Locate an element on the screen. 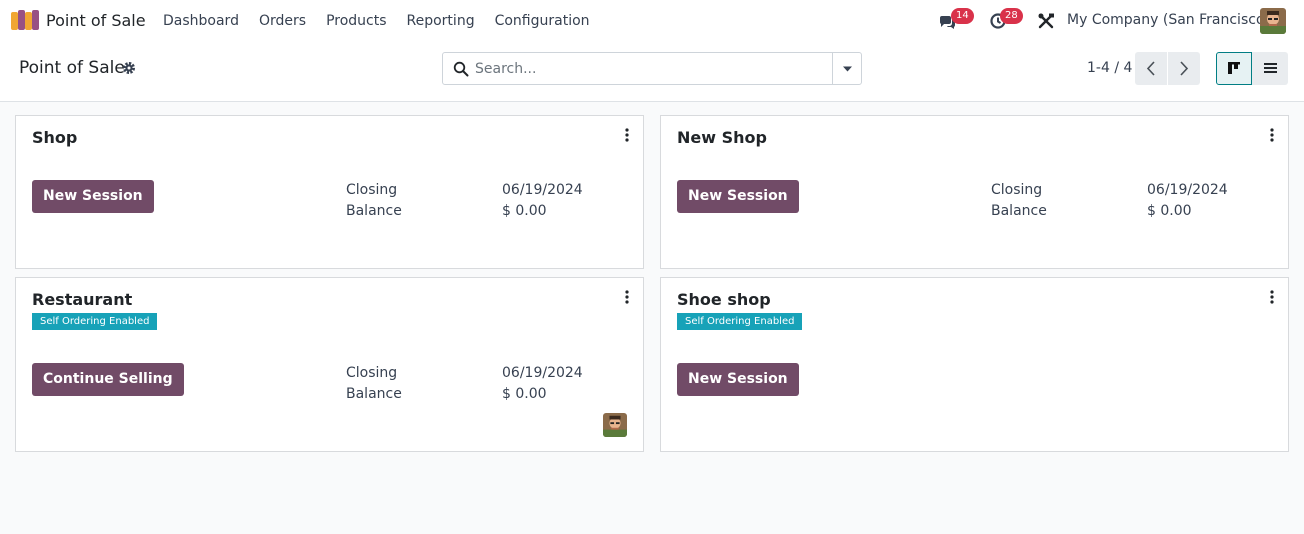 This screenshot has height=534, width=1304. card-title: New Shop is located at coordinates (722, 137).